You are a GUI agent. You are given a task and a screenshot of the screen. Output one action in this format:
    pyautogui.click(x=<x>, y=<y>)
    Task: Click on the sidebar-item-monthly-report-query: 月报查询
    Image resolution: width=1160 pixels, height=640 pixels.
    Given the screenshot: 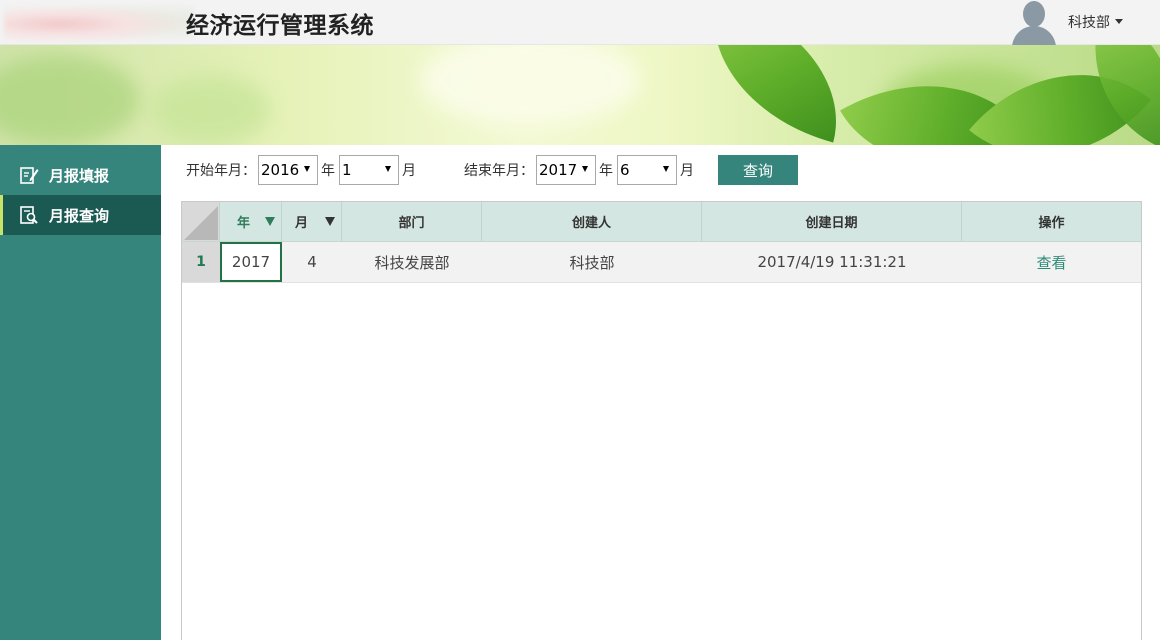 What is the action you would take?
    pyautogui.click(x=80, y=215)
    